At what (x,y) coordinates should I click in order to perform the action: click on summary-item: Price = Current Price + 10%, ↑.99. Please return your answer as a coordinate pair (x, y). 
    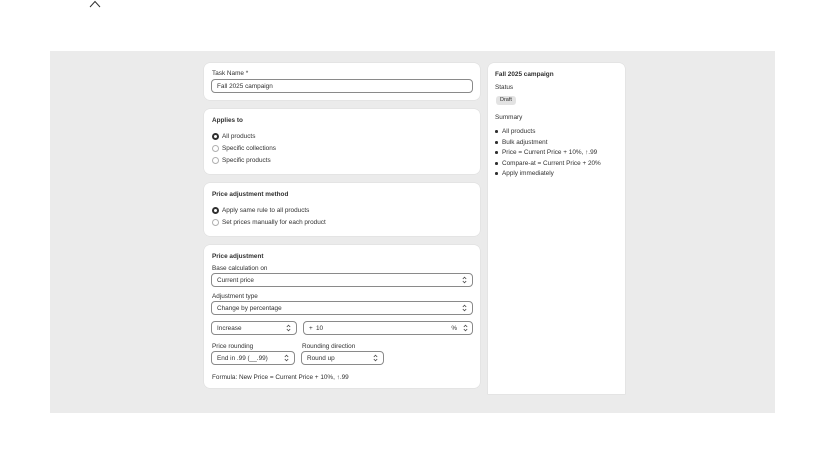
    Looking at the image, I should click on (550, 152).